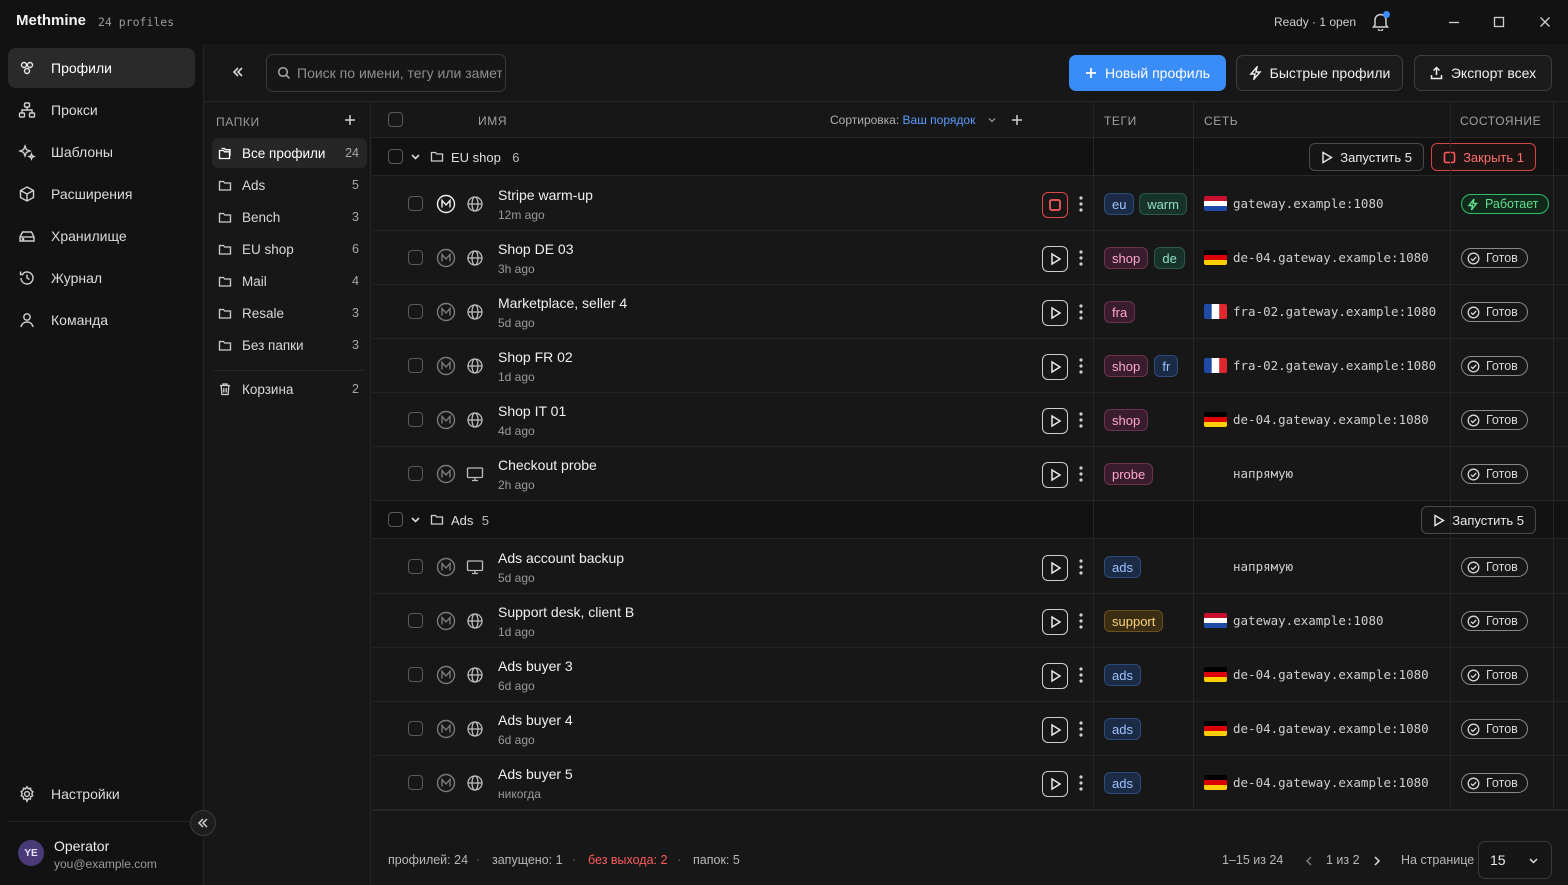 Image resolution: width=1568 pixels, height=885 pixels. Describe the element at coordinates (101, 194) in the screenshot. I see `sidebar-item-extensions: Расширения` at that location.